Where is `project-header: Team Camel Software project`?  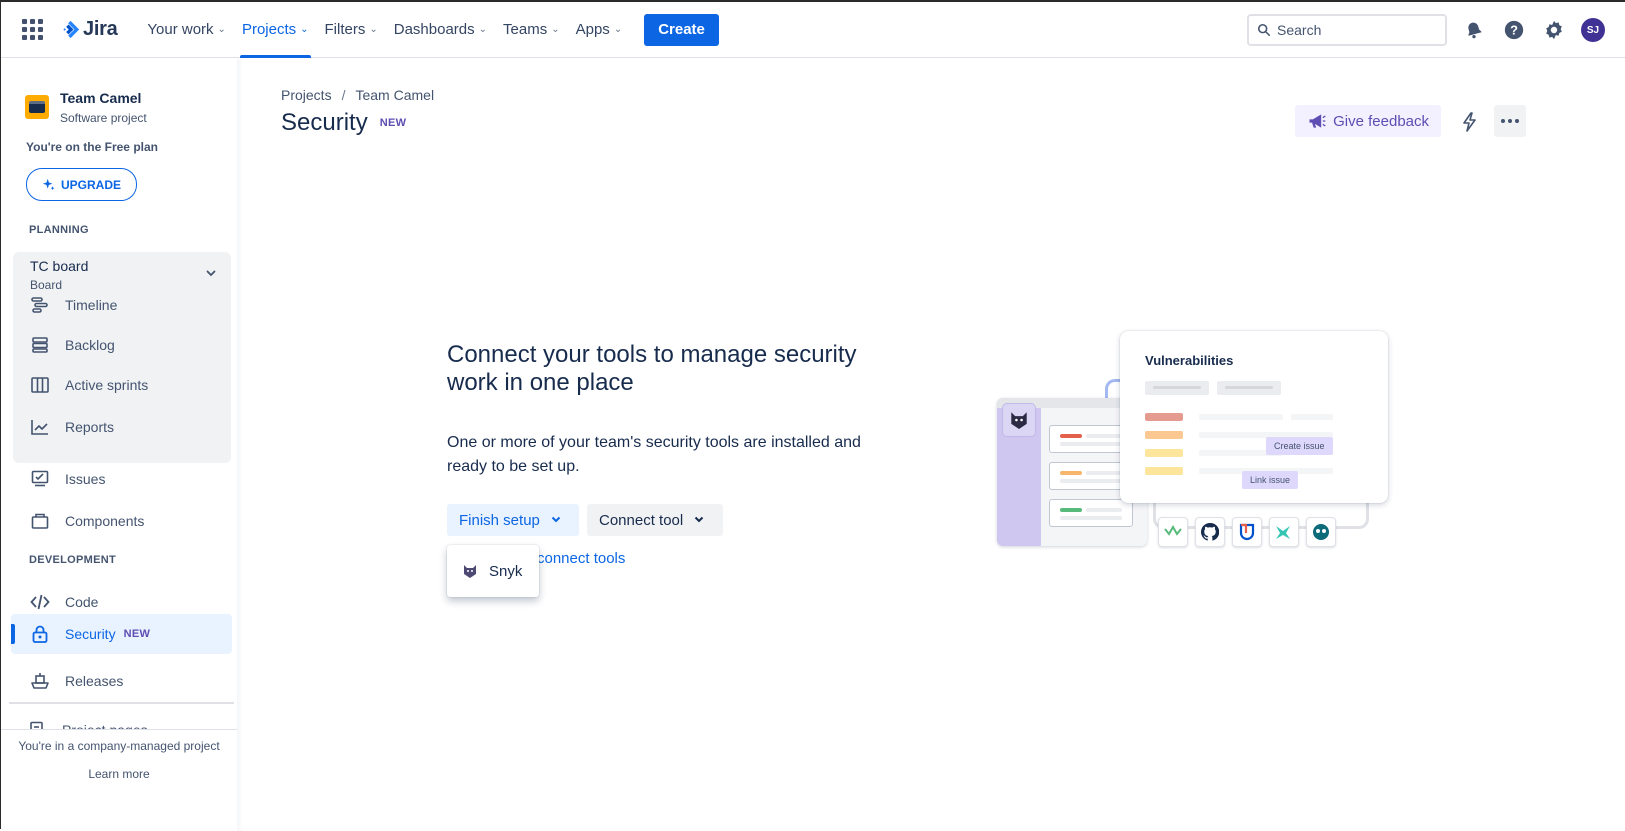
project-header: Team Camel Software project is located at coordinates (86, 108).